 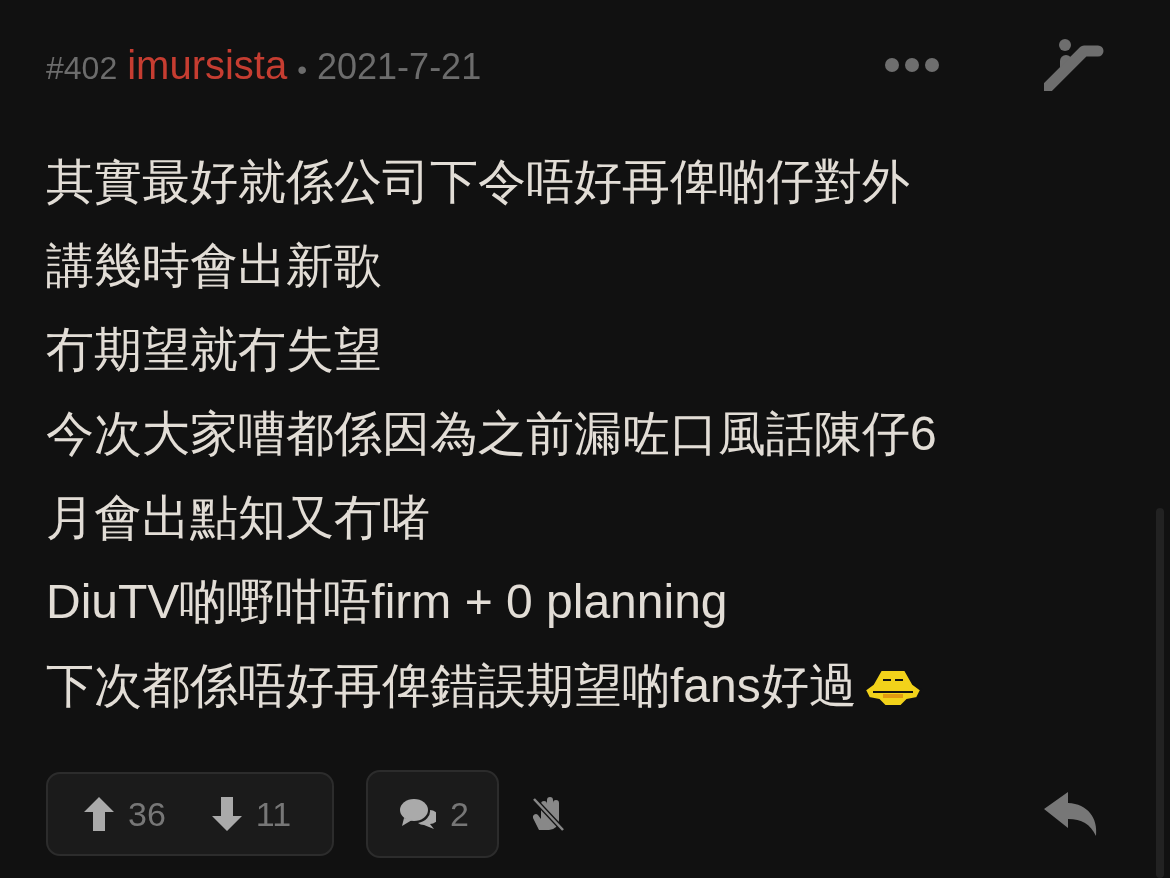 I want to click on downvote-button: 11, so click(x=251, y=814).